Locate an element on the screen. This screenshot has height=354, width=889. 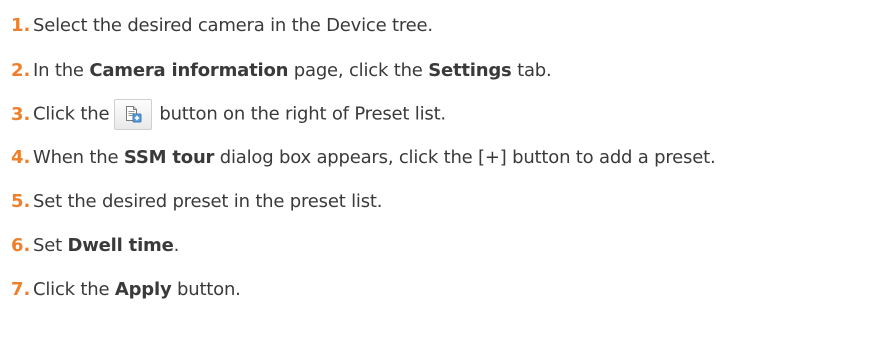
step-number: 3. is located at coordinates (21, 114).